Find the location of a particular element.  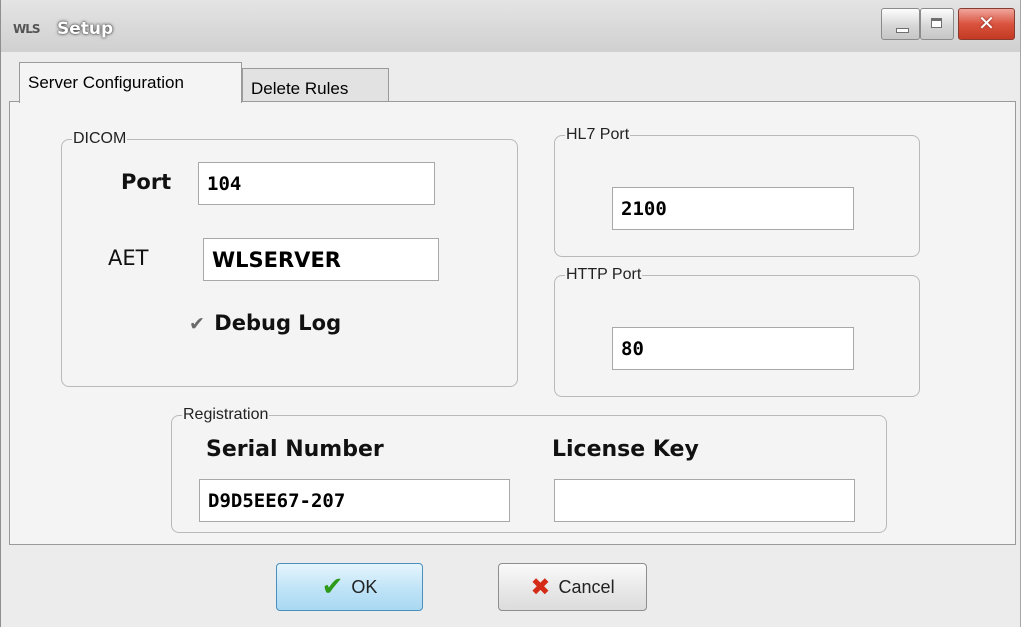

dicom-port-input is located at coordinates (316, 183).